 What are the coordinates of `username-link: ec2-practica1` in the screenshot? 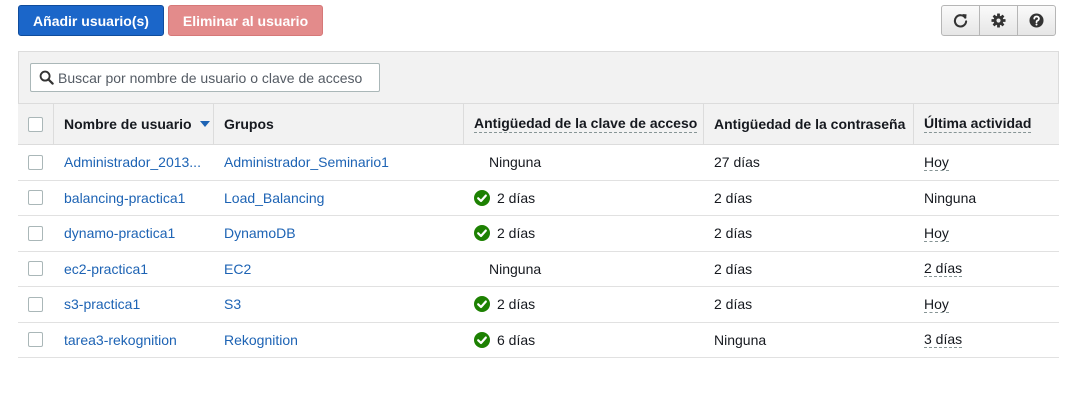 It's located at (106, 269).